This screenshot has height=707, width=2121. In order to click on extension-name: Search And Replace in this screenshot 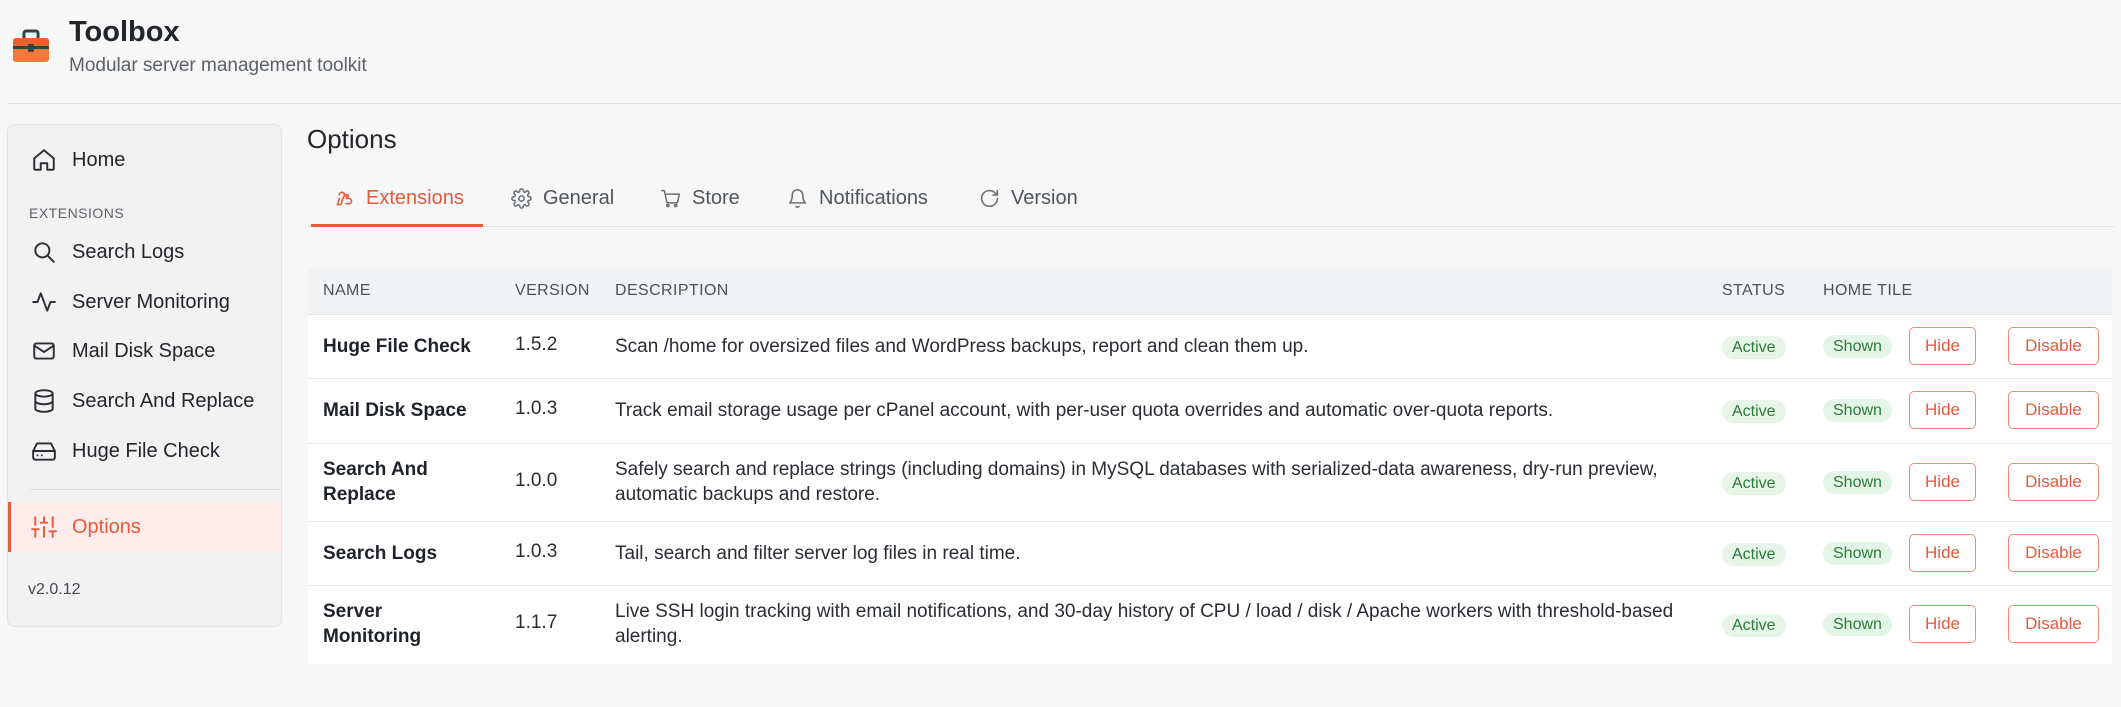, I will do `click(375, 482)`.